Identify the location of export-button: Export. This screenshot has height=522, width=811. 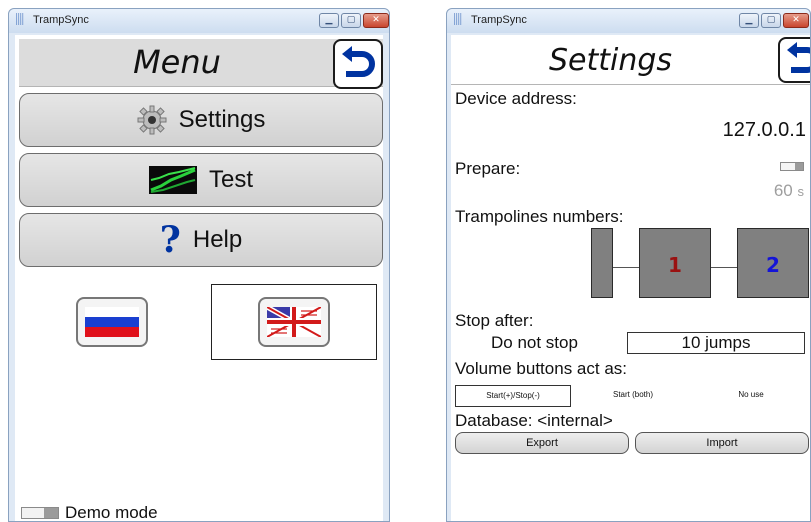
(542, 443).